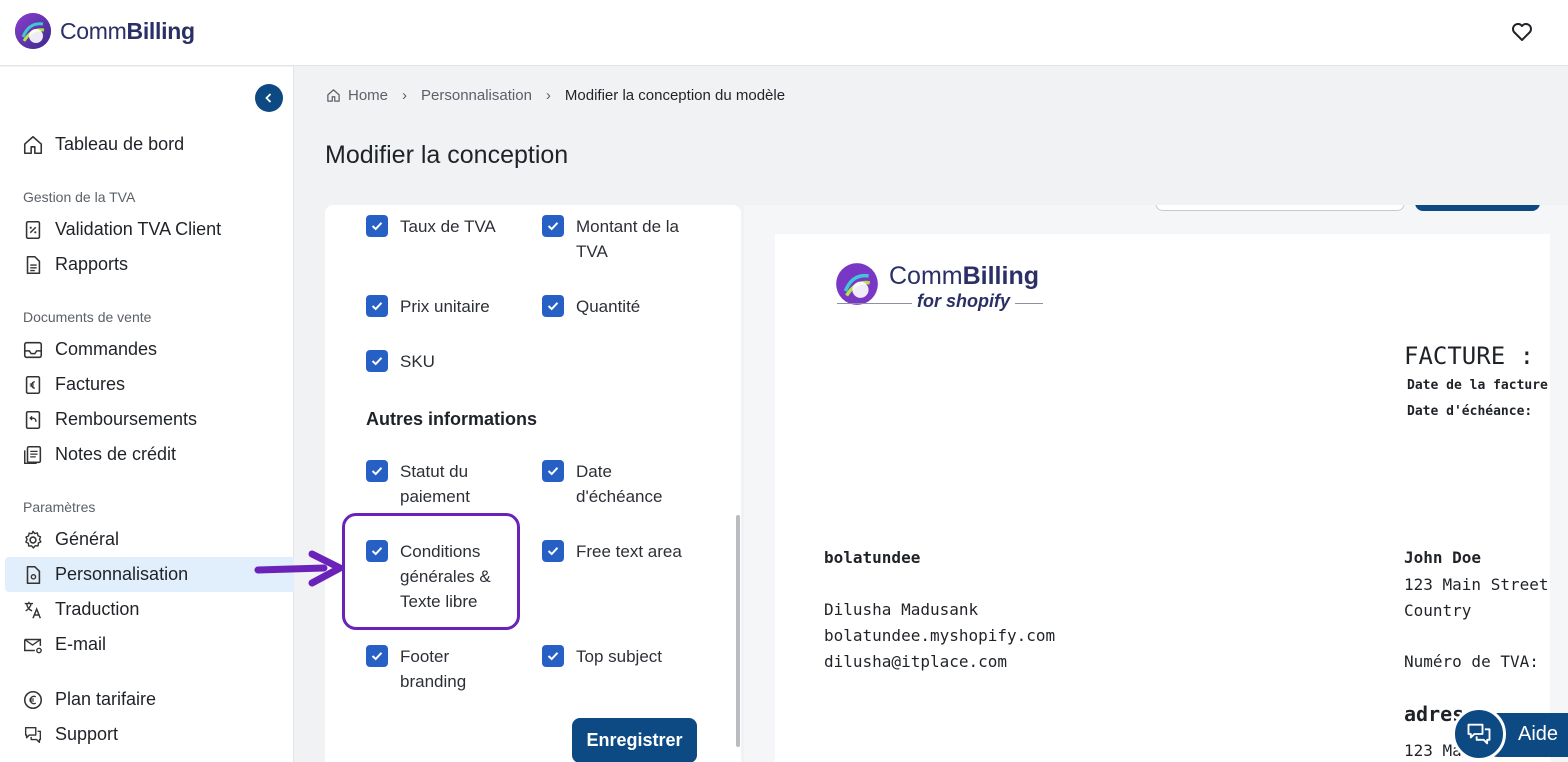 The height and width of the screenshot is (762, 1568). Describe the element at coordinates (1522, 32) in the screenshot. I see `heart-icon` at that location.